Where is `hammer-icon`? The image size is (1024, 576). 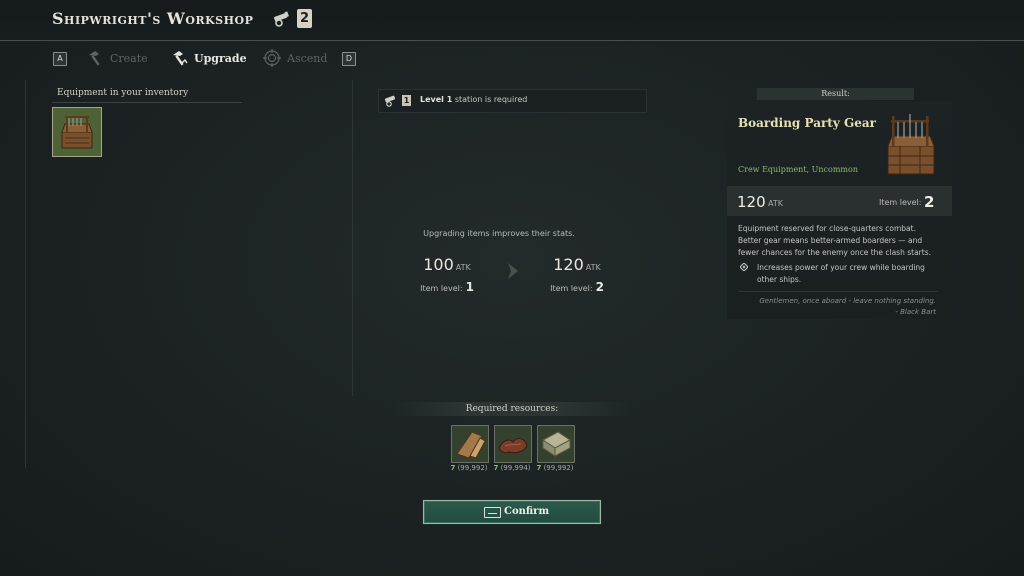
hammer-icon is located at coordinates (94, 58).